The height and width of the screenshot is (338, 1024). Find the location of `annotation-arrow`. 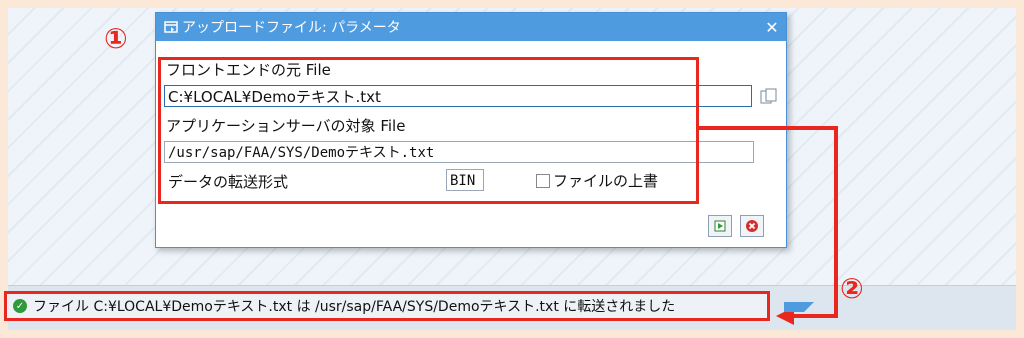

annotation-arrow is located at coordinates (768, 225).